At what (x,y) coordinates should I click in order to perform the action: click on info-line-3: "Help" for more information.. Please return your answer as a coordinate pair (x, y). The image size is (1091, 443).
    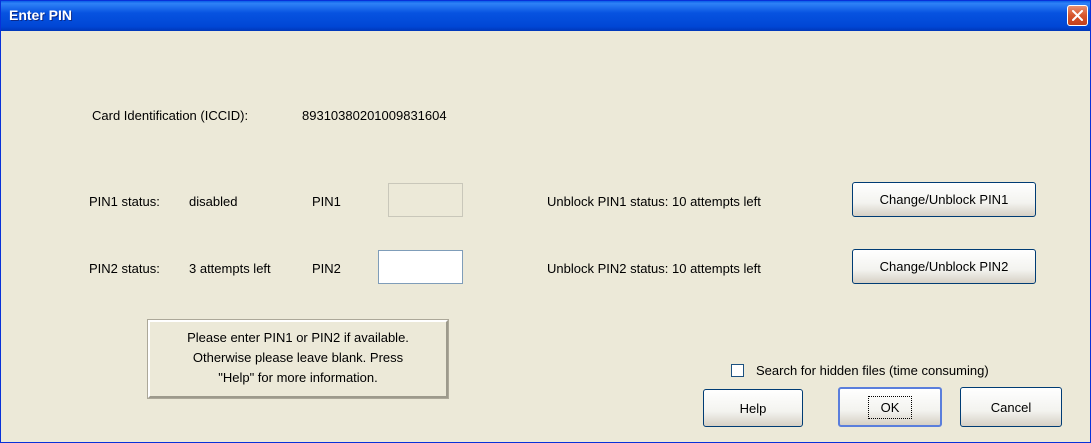
    Looking at the image, I should click on (298, 377).